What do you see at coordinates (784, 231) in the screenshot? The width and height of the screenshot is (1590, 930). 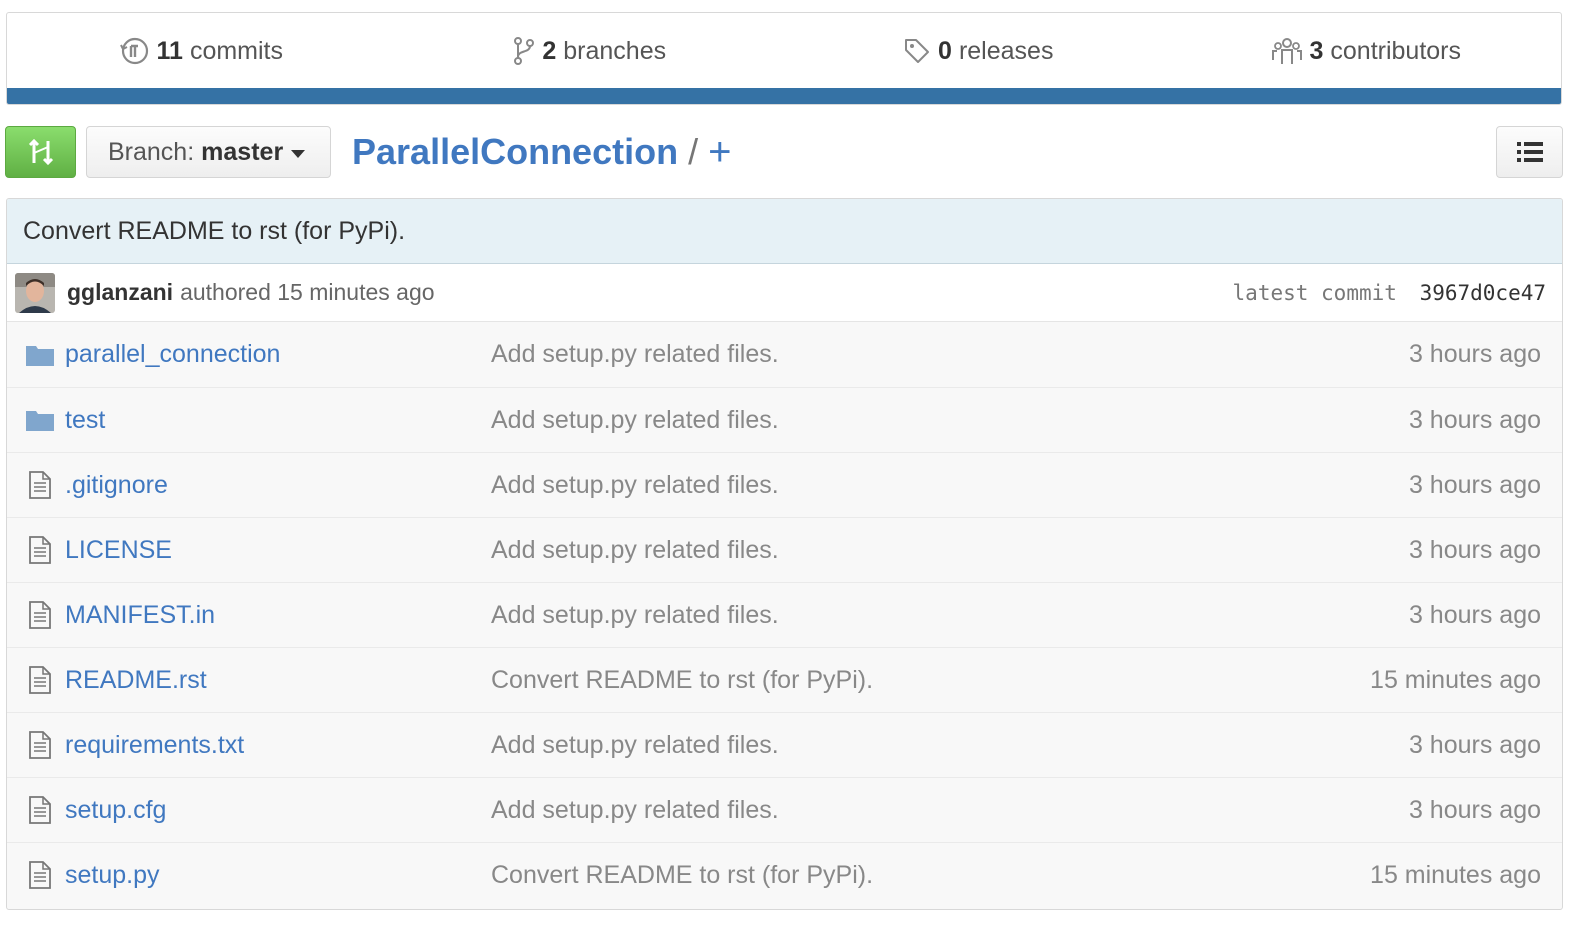 I see `commit-message: Convert README to rst (for PyPi).` at bounding box center [784, 231].